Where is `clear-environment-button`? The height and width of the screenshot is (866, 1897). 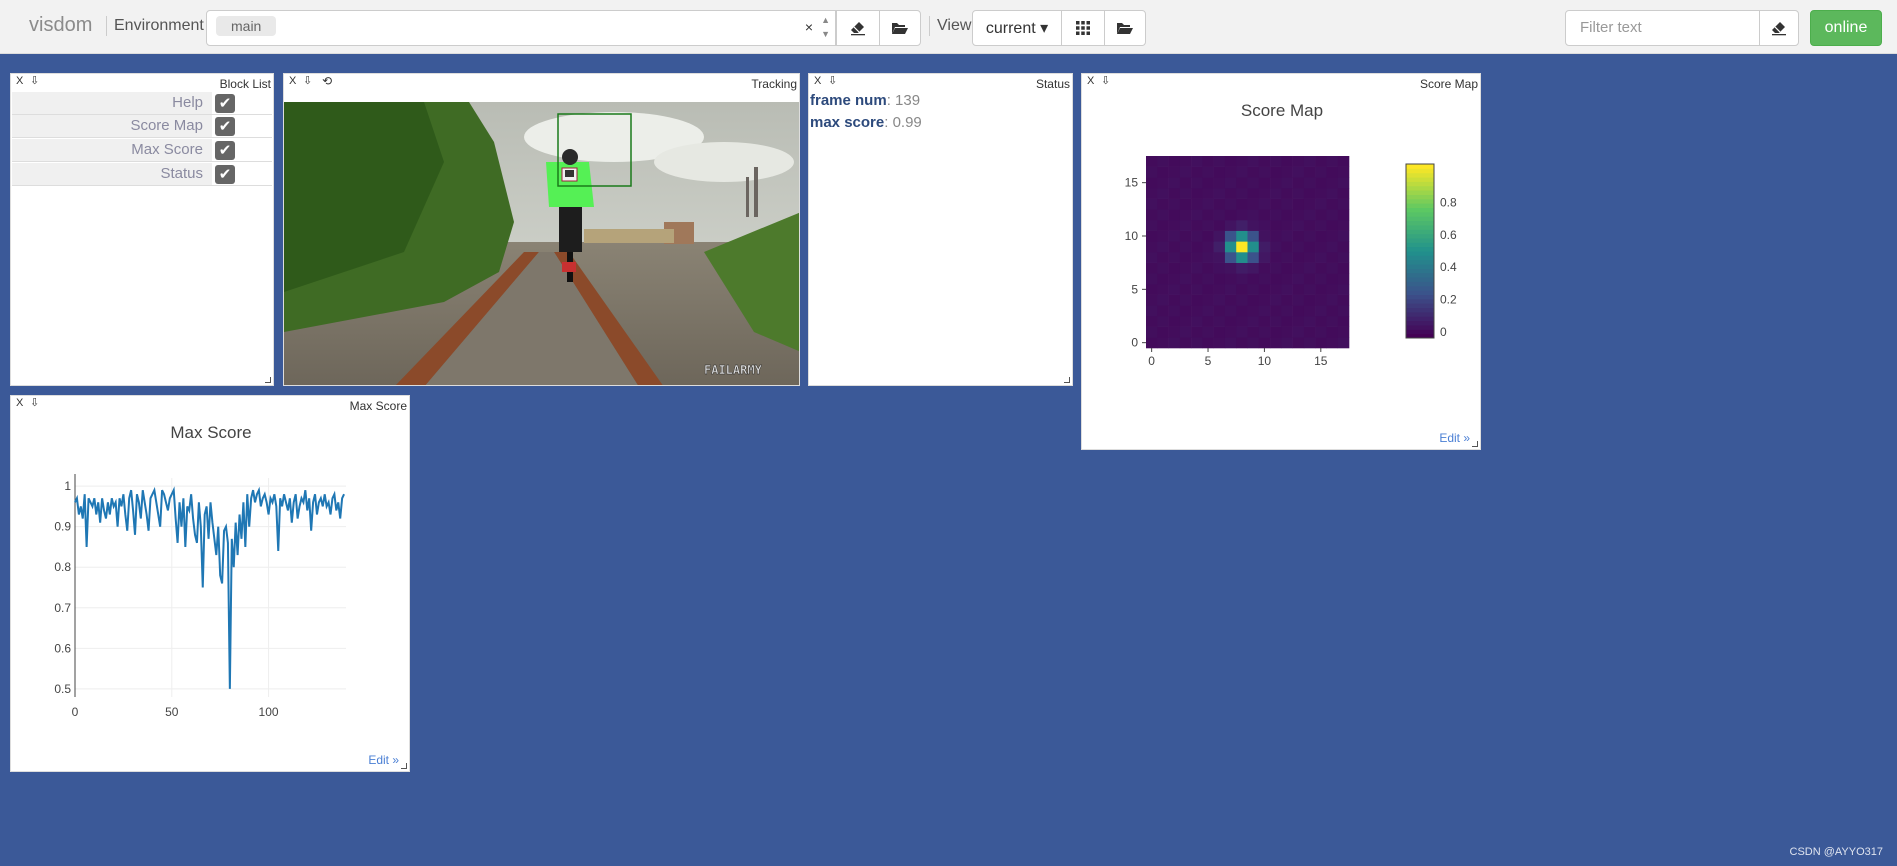
clear-environment-button is located at coordinates (858, 28).